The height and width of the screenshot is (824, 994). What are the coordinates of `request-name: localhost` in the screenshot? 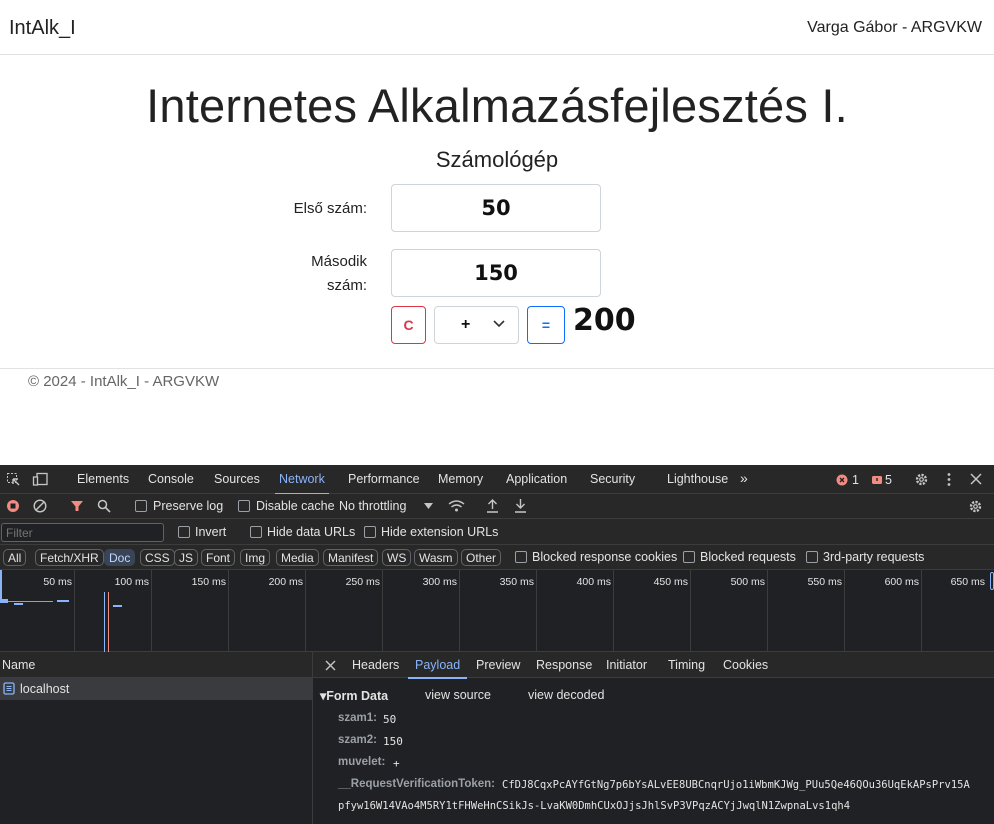 It's located at (45, 689).